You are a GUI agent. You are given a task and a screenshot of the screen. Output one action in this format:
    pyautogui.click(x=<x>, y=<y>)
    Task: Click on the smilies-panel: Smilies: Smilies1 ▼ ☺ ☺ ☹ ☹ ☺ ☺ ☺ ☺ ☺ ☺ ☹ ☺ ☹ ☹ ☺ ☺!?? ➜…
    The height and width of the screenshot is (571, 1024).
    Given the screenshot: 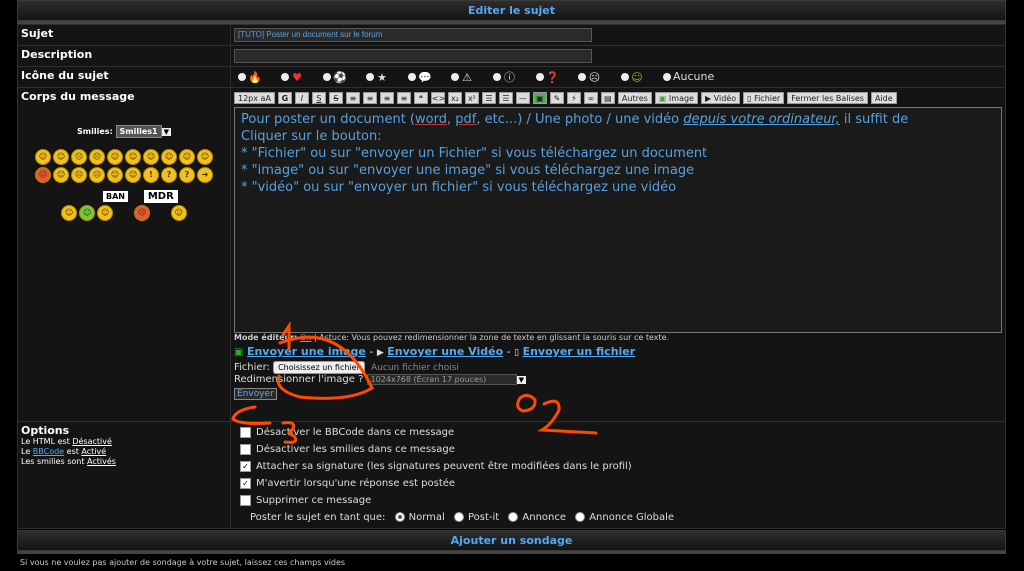 What is the action you would take?
    pyautogui.click(x=124, y=173)
    